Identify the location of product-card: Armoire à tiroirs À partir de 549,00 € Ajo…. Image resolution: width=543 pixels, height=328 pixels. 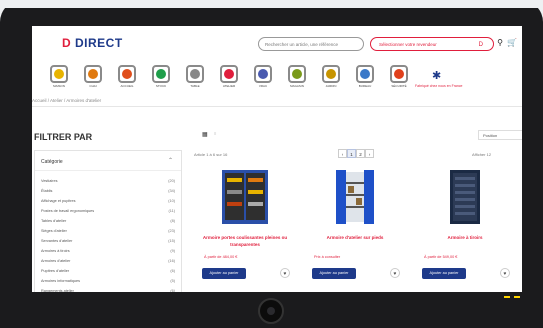
(465, 224).